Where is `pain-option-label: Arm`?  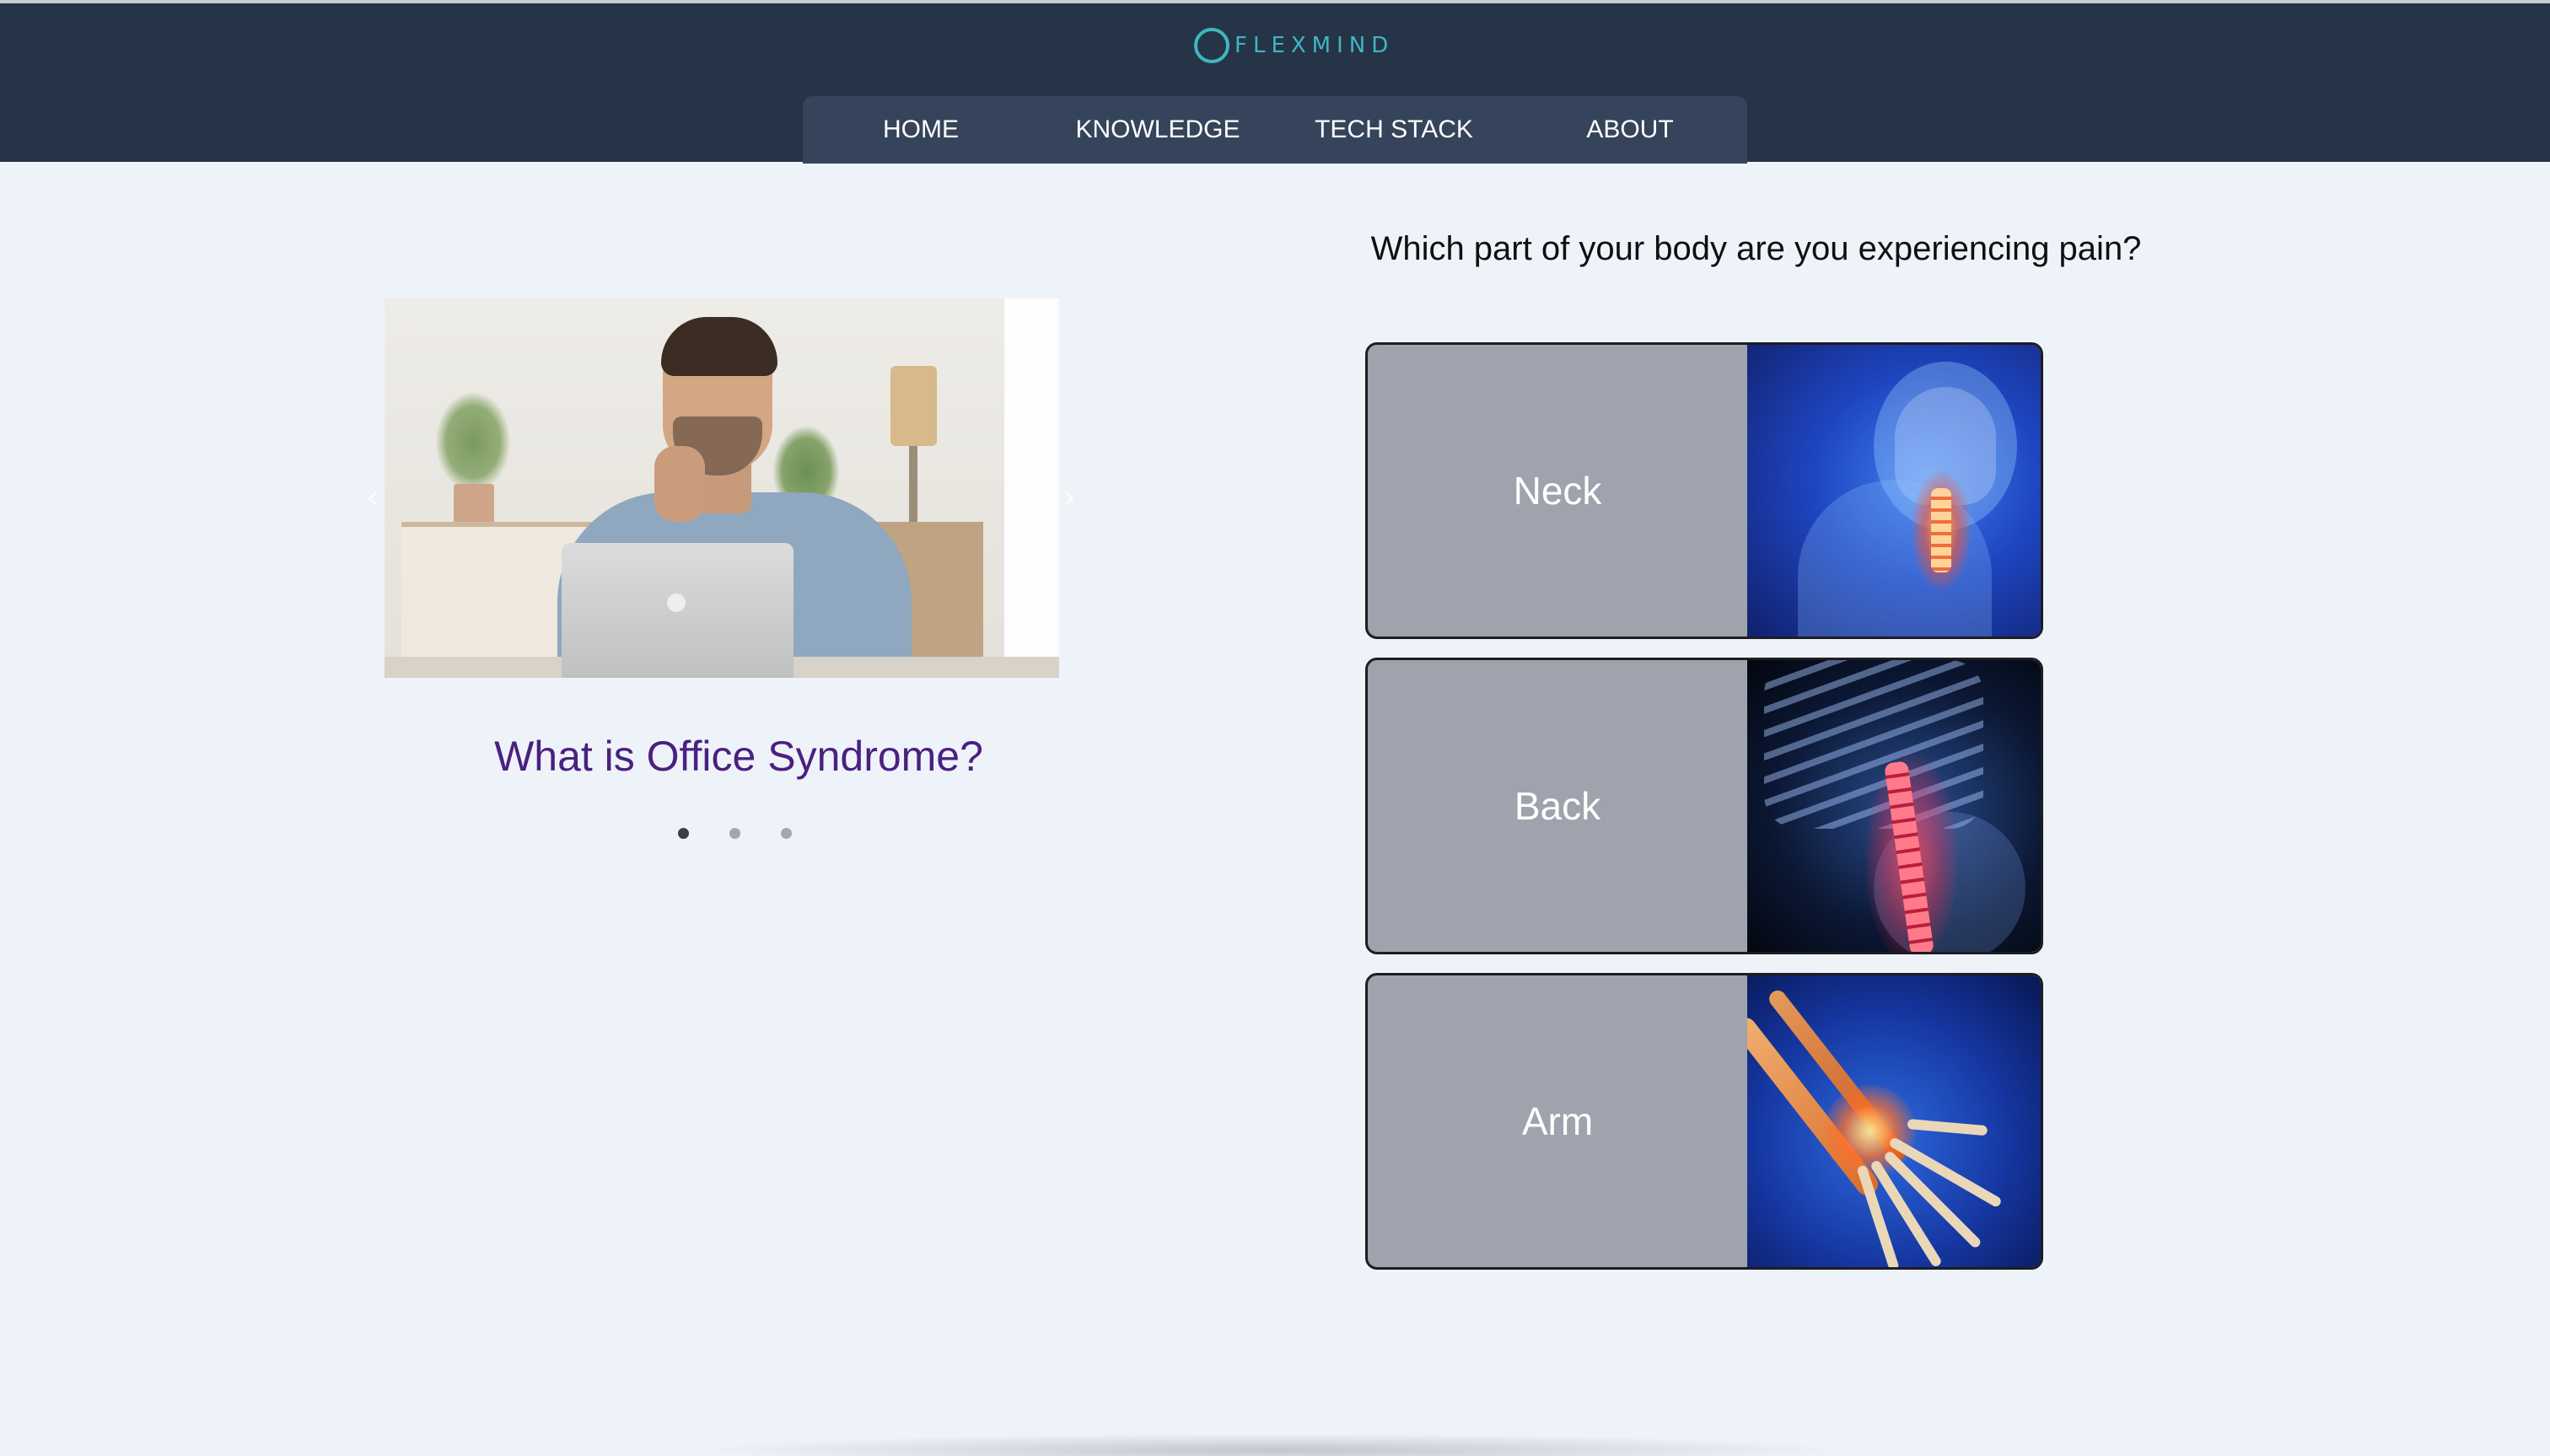
pain-option-label: Arm is located at coordinates (1557, 1121).